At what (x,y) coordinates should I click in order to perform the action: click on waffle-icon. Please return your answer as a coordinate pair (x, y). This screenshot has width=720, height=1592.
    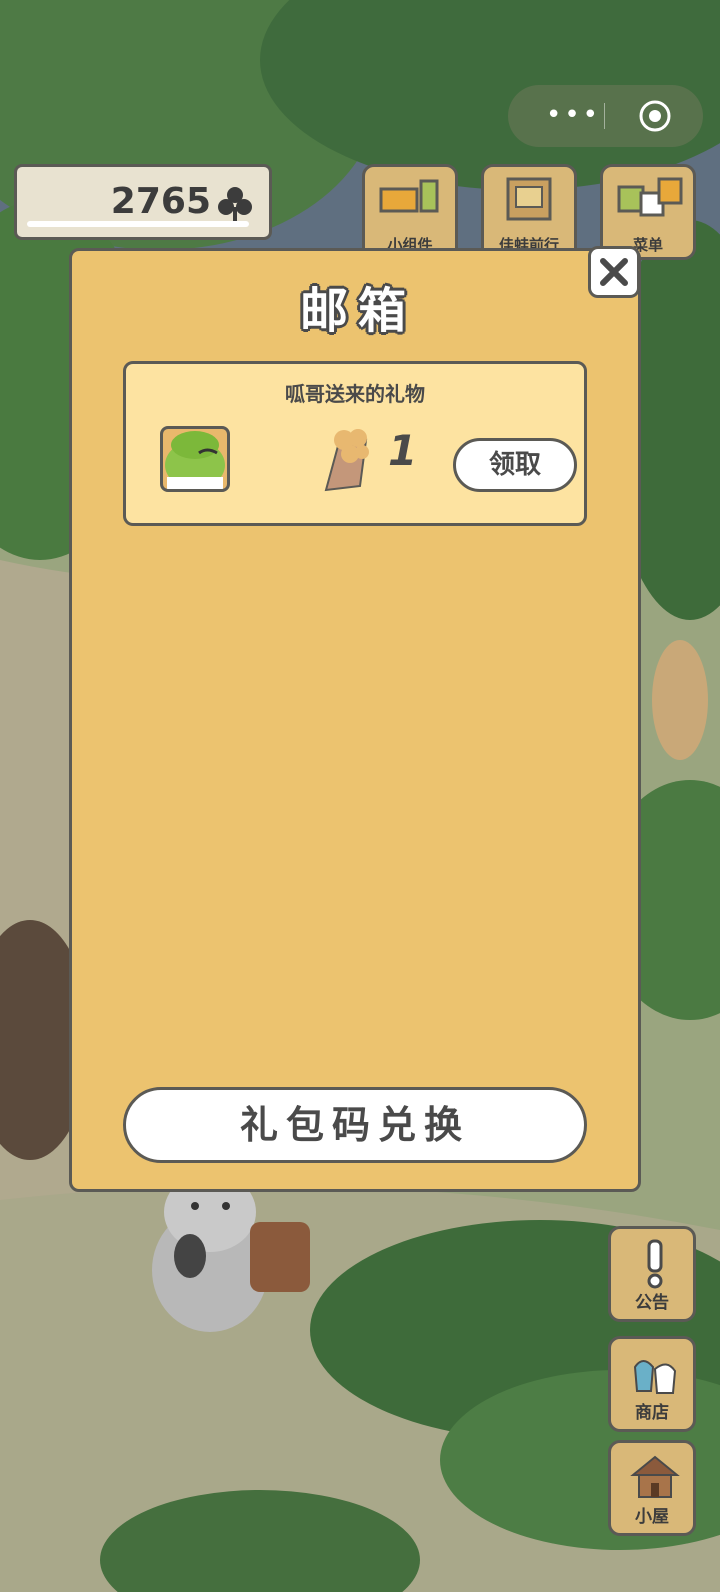
    Looking at the image, I should click on (346, 460).